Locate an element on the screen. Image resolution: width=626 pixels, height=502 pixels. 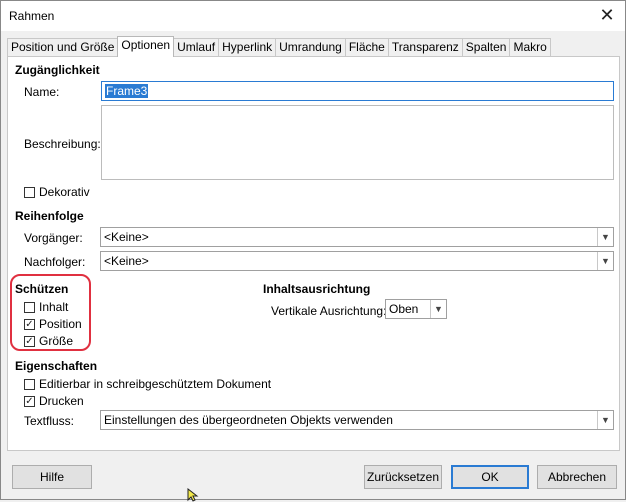
protect-size-checkbox: ✓ Größe is located at coordinates (54, 342).